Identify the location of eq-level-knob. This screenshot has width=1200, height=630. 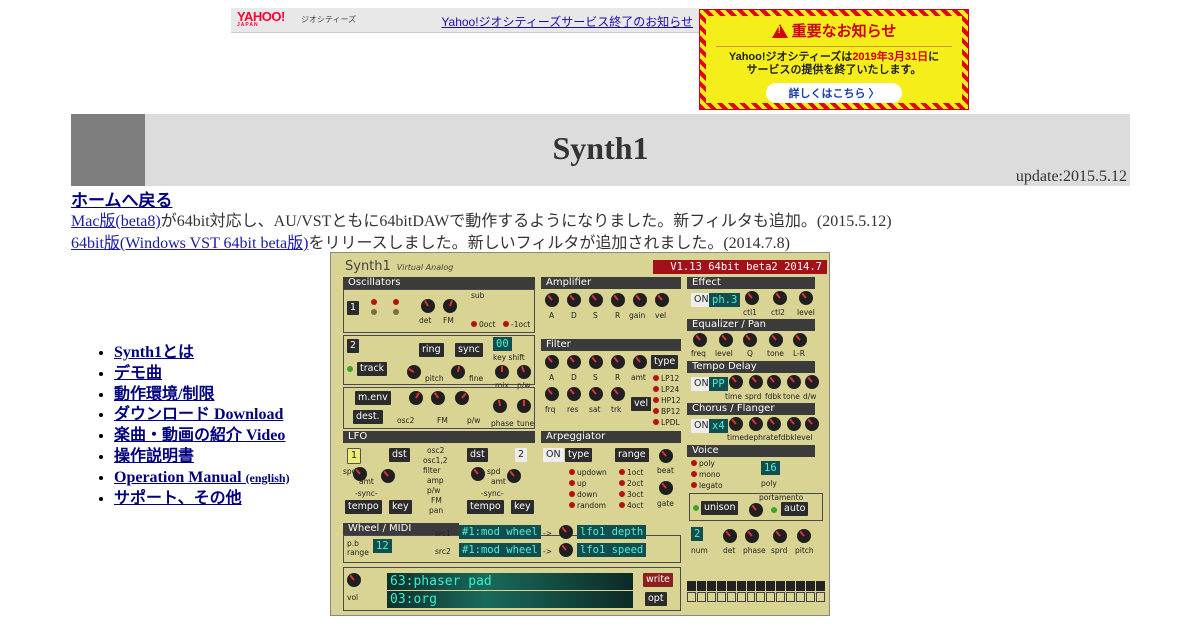
(726, 340).